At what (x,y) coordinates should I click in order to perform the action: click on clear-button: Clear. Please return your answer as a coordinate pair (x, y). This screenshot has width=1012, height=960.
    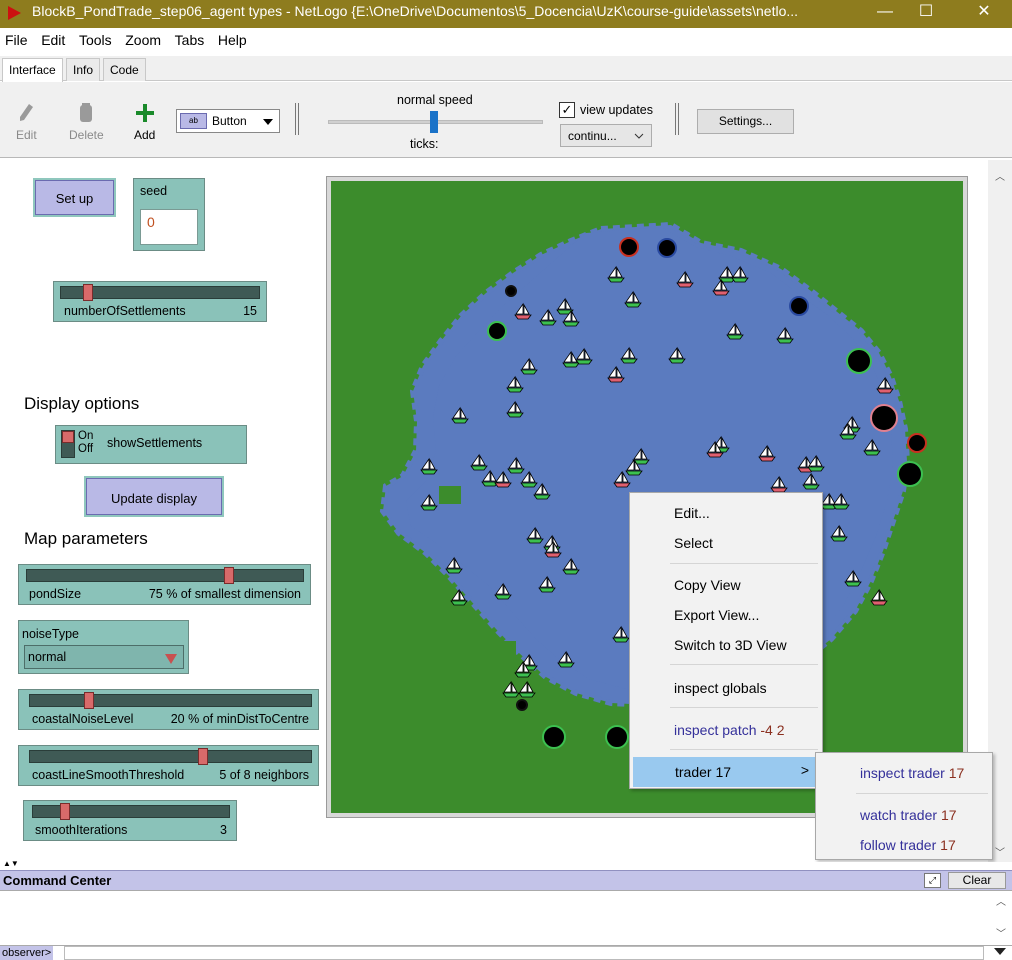
    Looking at the image, I should click on (977, 880).